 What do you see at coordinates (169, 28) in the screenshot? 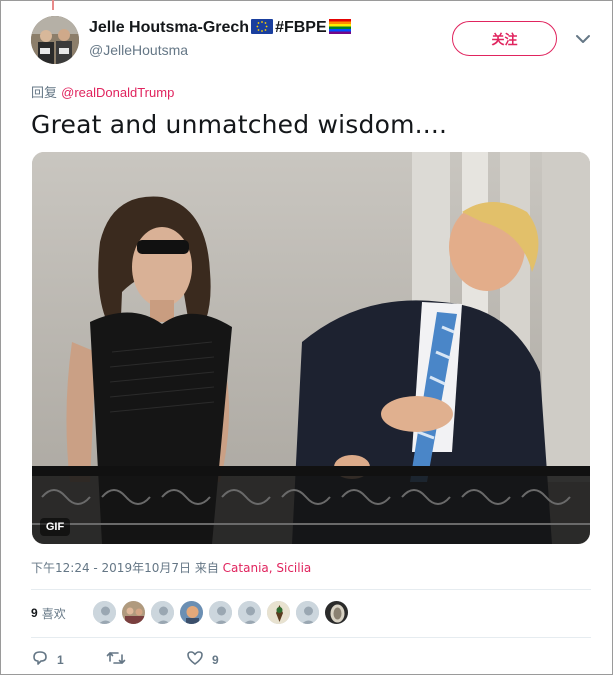
I see `display-name: Jelle Houtsma-Grech` at bounding box center [169, 28].